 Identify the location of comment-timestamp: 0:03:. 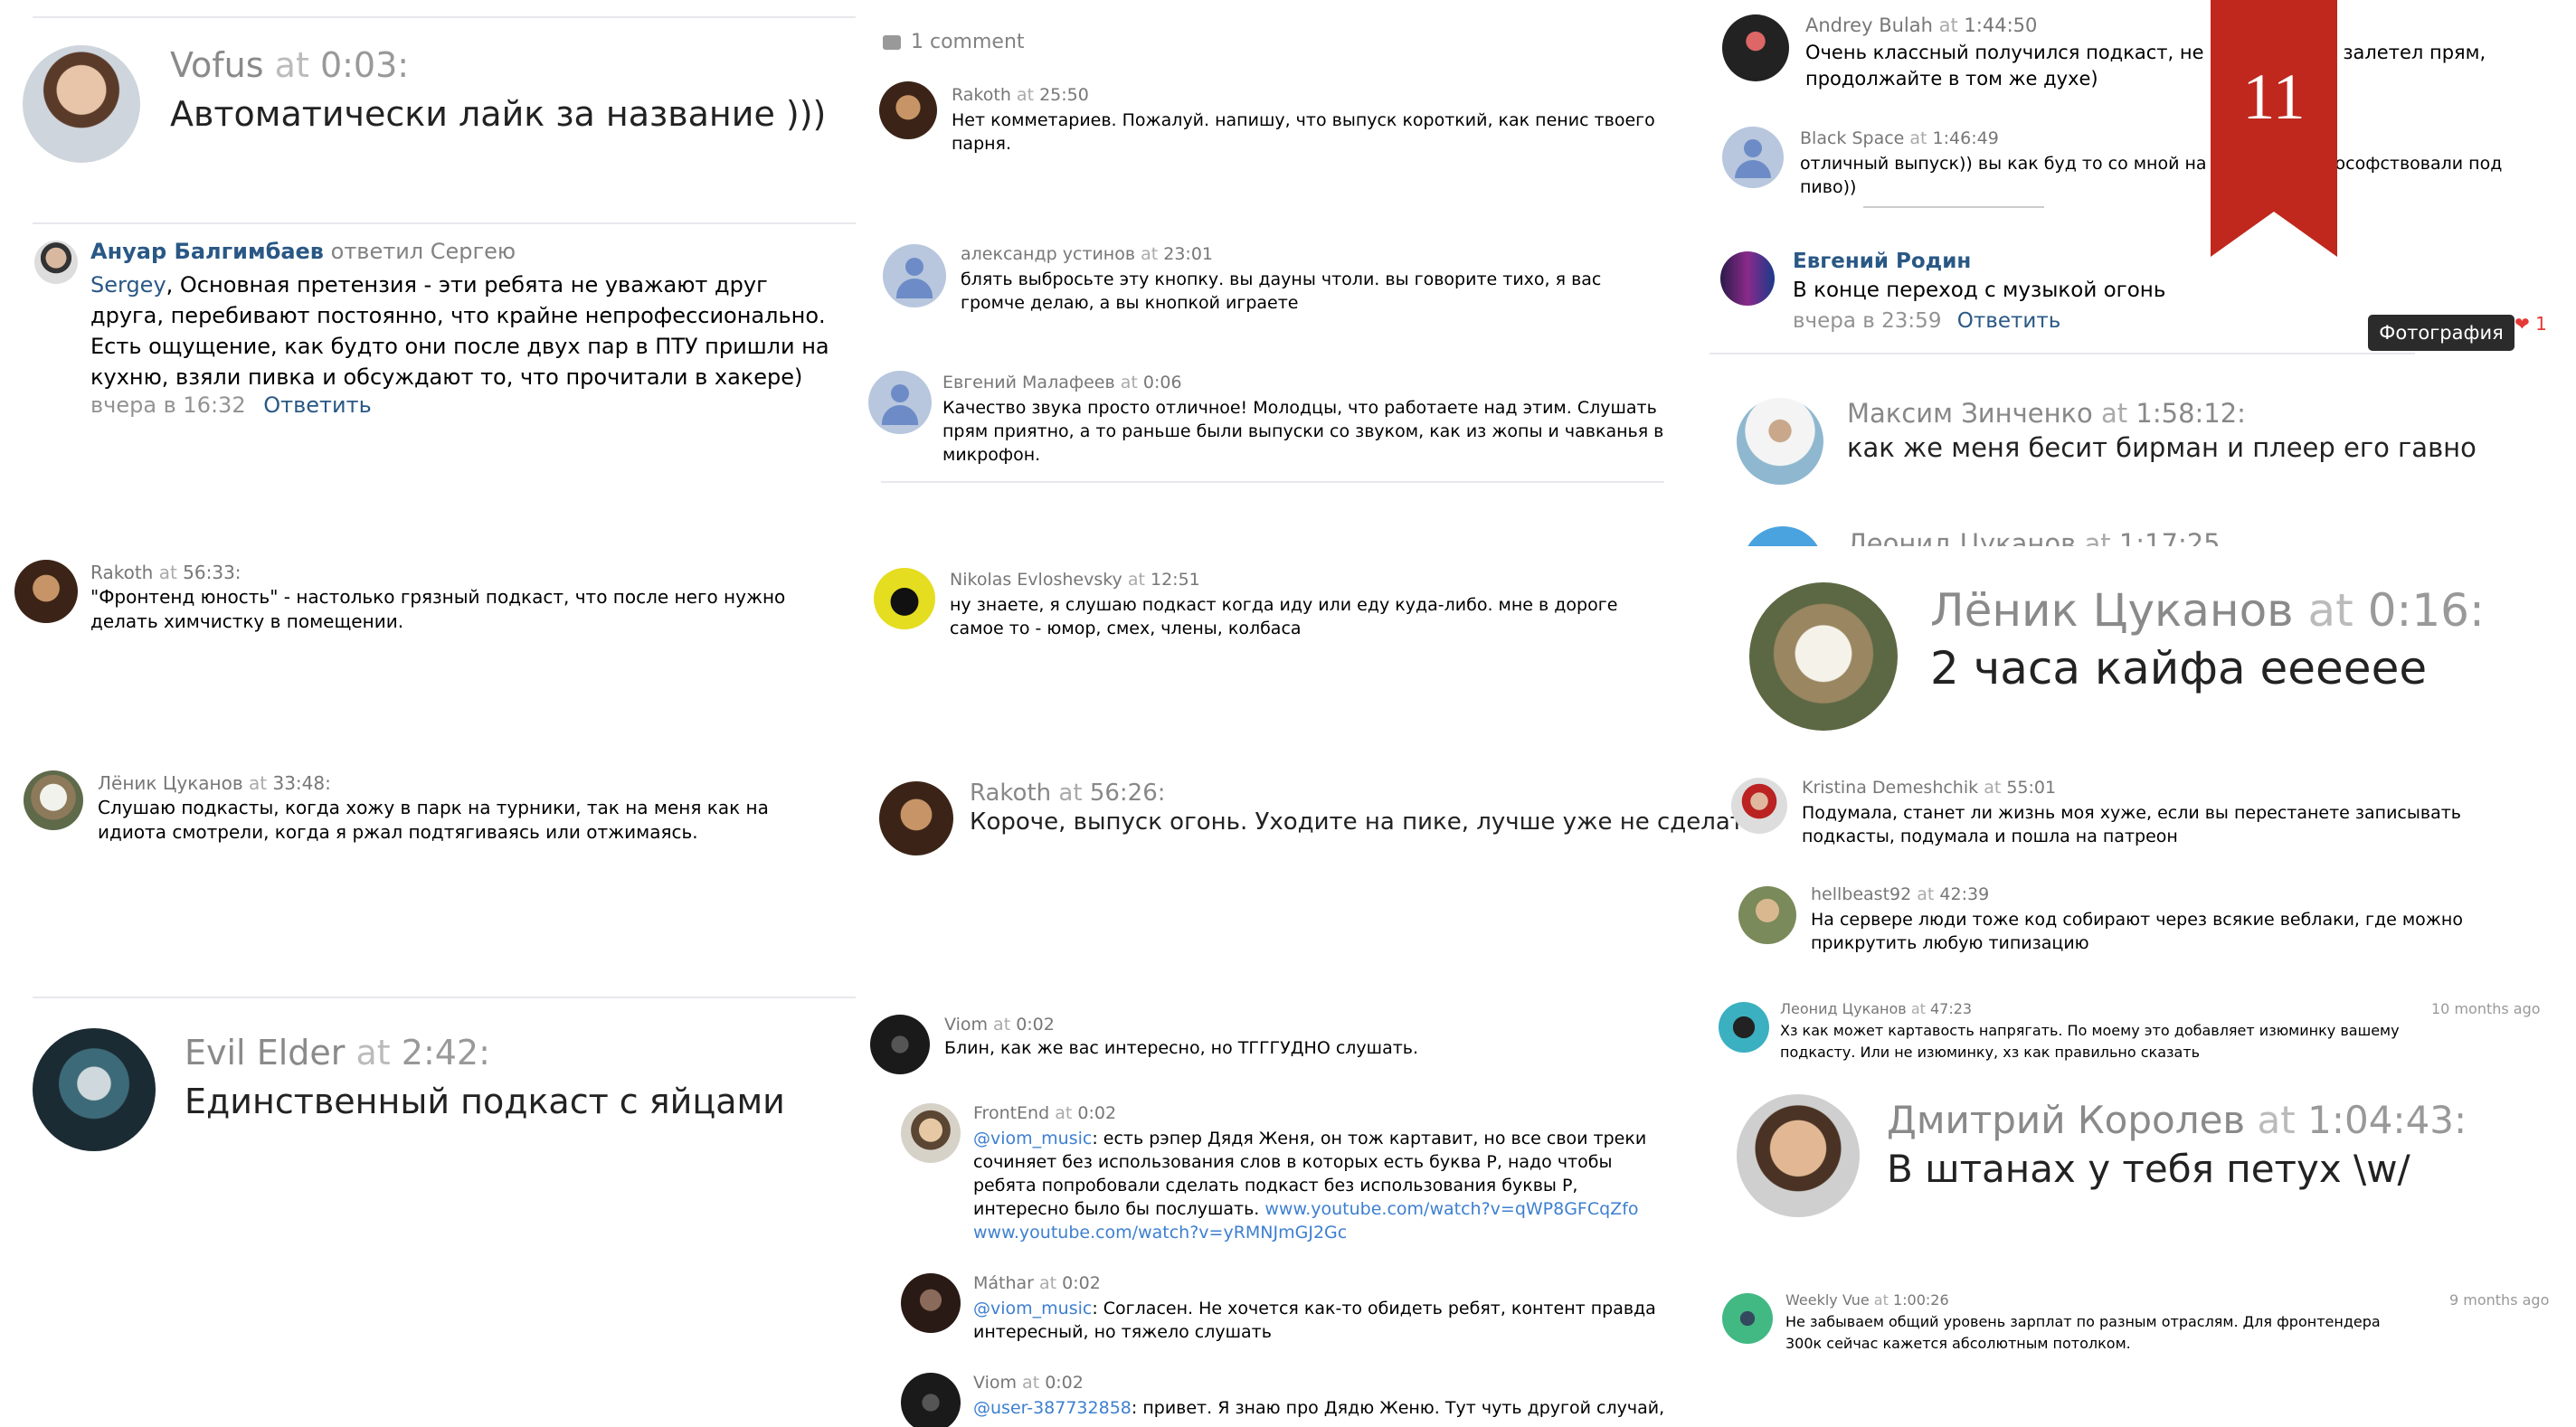
(364, 65).